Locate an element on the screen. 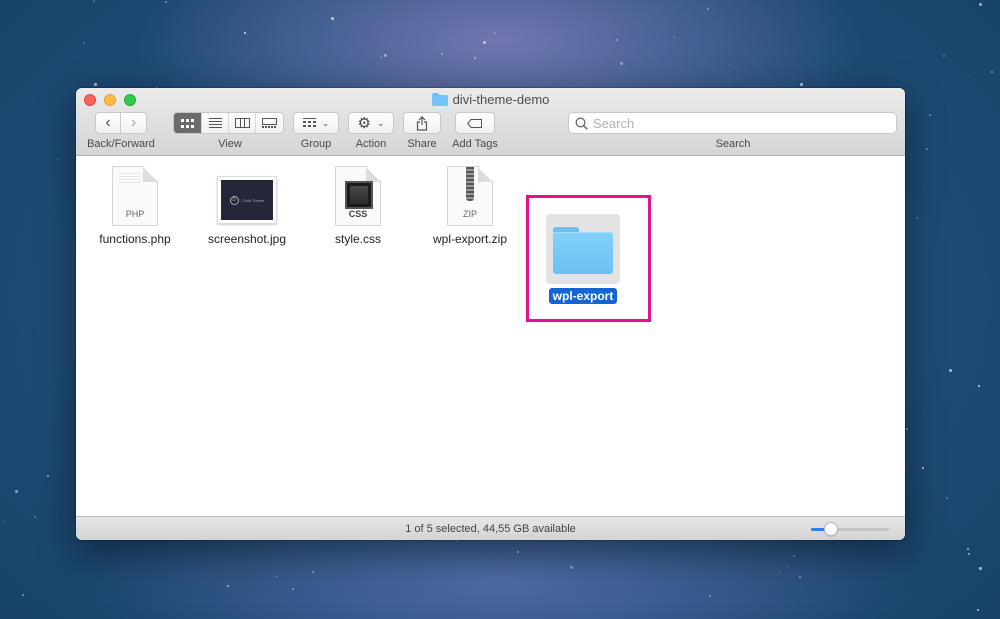 The width and height of the screenshot is (1000, 619). list-view-button is located at coordinates (215, 123).